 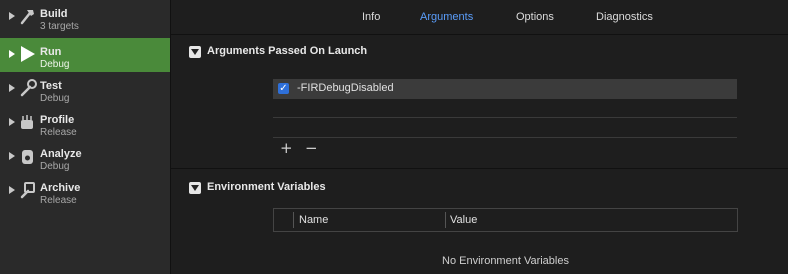 I want to click on scheme-subtitle: 3 targets, so click(x=59, y=26).